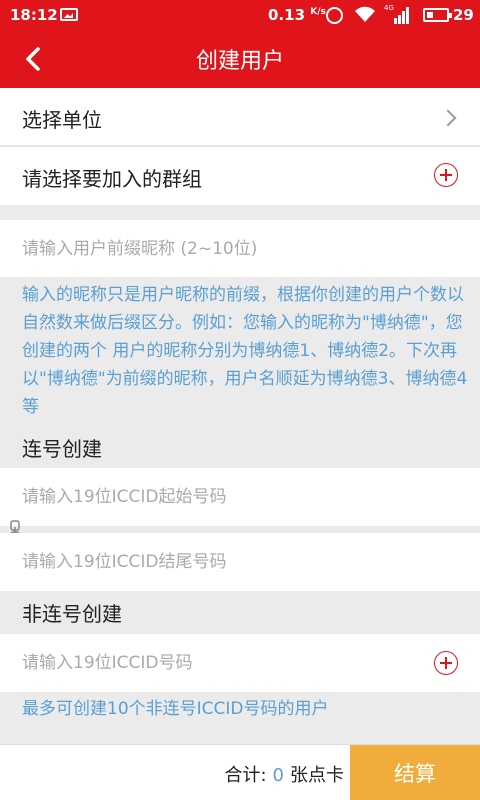 Image resolution: width=480 pixels, height=800 pixels. I want to click on add-group-icon, so click(446, 175).